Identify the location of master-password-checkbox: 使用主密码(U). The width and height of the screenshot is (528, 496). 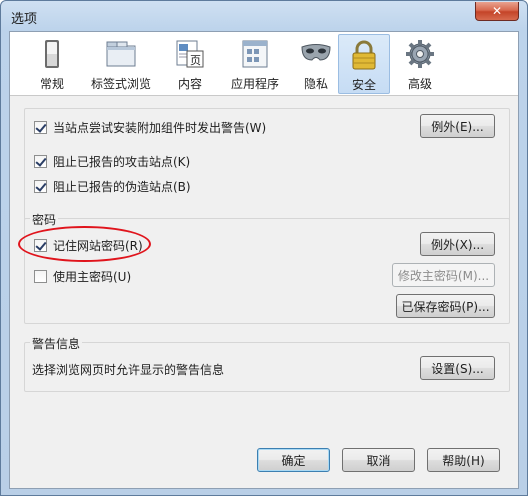
(82, 276).